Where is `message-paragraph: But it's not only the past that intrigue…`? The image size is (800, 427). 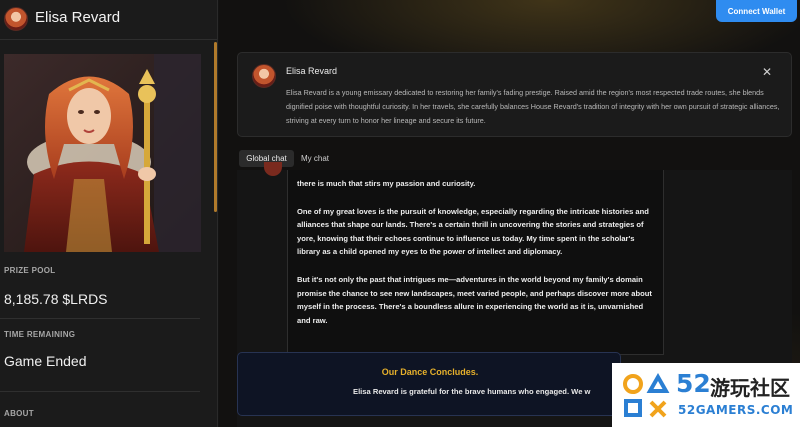
message-paragraph: But it's not only the past that intrigue… is located at coordinates (474, 299).